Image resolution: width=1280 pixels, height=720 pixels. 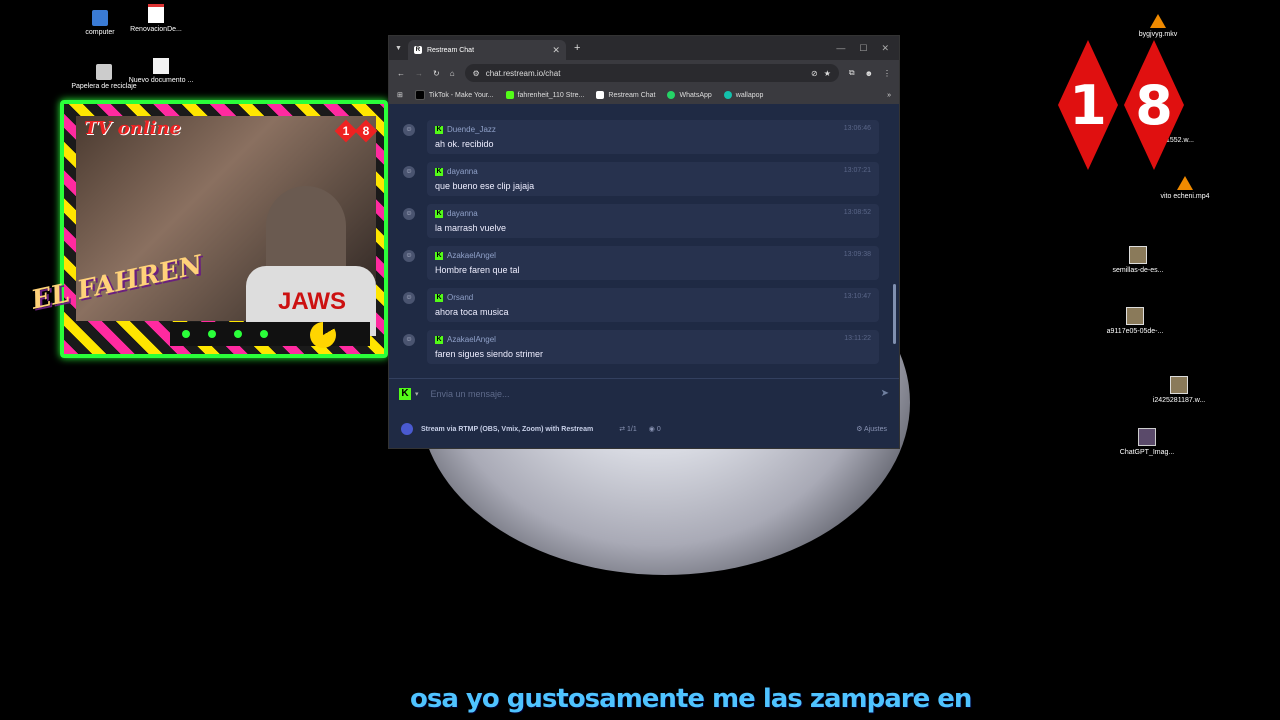 I want to click on url-field: ⚙ chat.restream.io/chat ⊘ ★, so click(x=651, y=73).